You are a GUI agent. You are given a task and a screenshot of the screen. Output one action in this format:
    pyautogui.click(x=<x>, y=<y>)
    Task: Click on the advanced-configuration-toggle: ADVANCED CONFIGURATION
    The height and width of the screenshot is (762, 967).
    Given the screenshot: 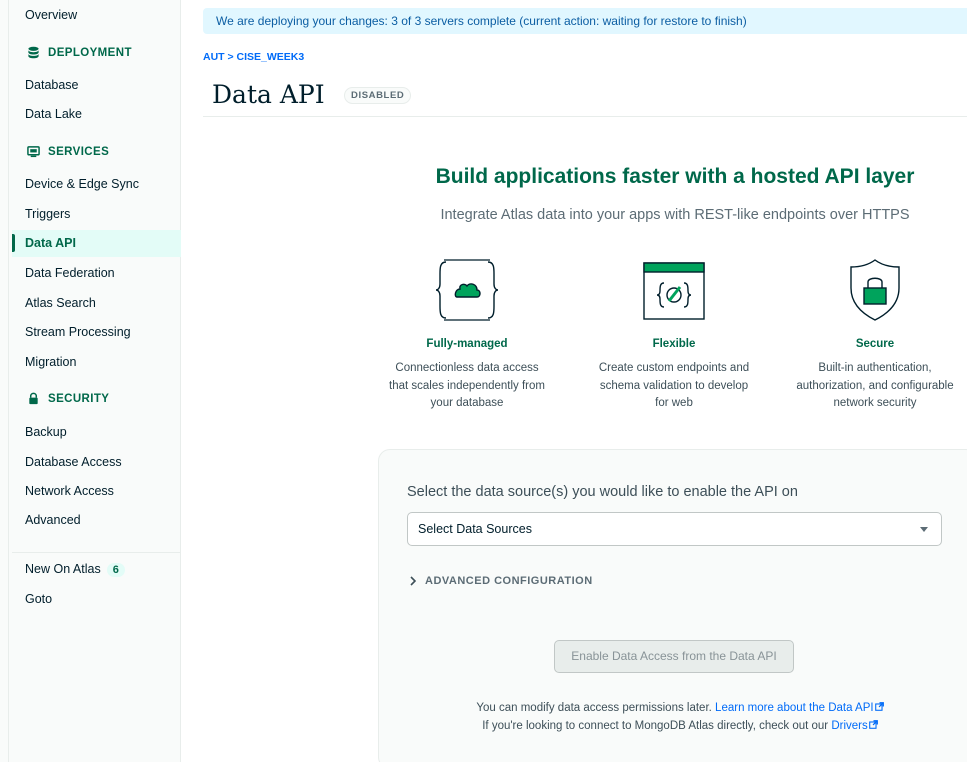 What is the action you would take?
    pyautogui.click(x=501, y=581)
    